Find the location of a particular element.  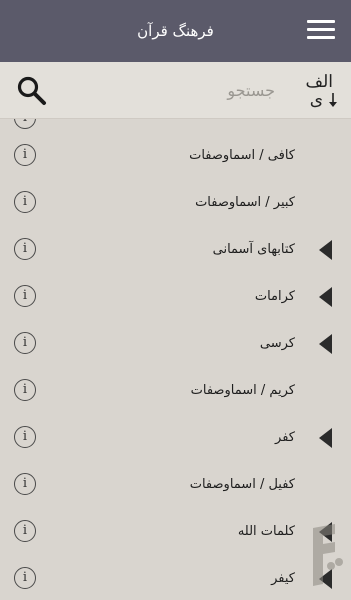

menu-icon is located at coordinates (322, 31).